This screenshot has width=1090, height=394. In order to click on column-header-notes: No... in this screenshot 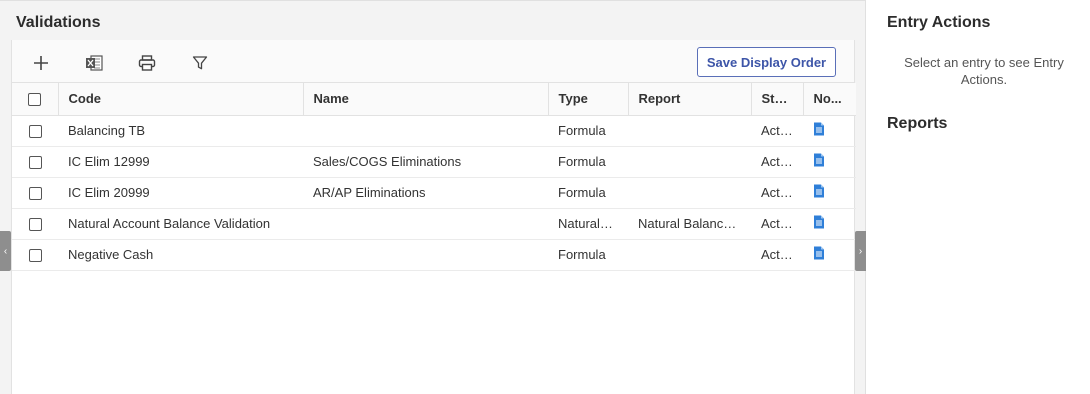, I will do `click(829, 99)`.